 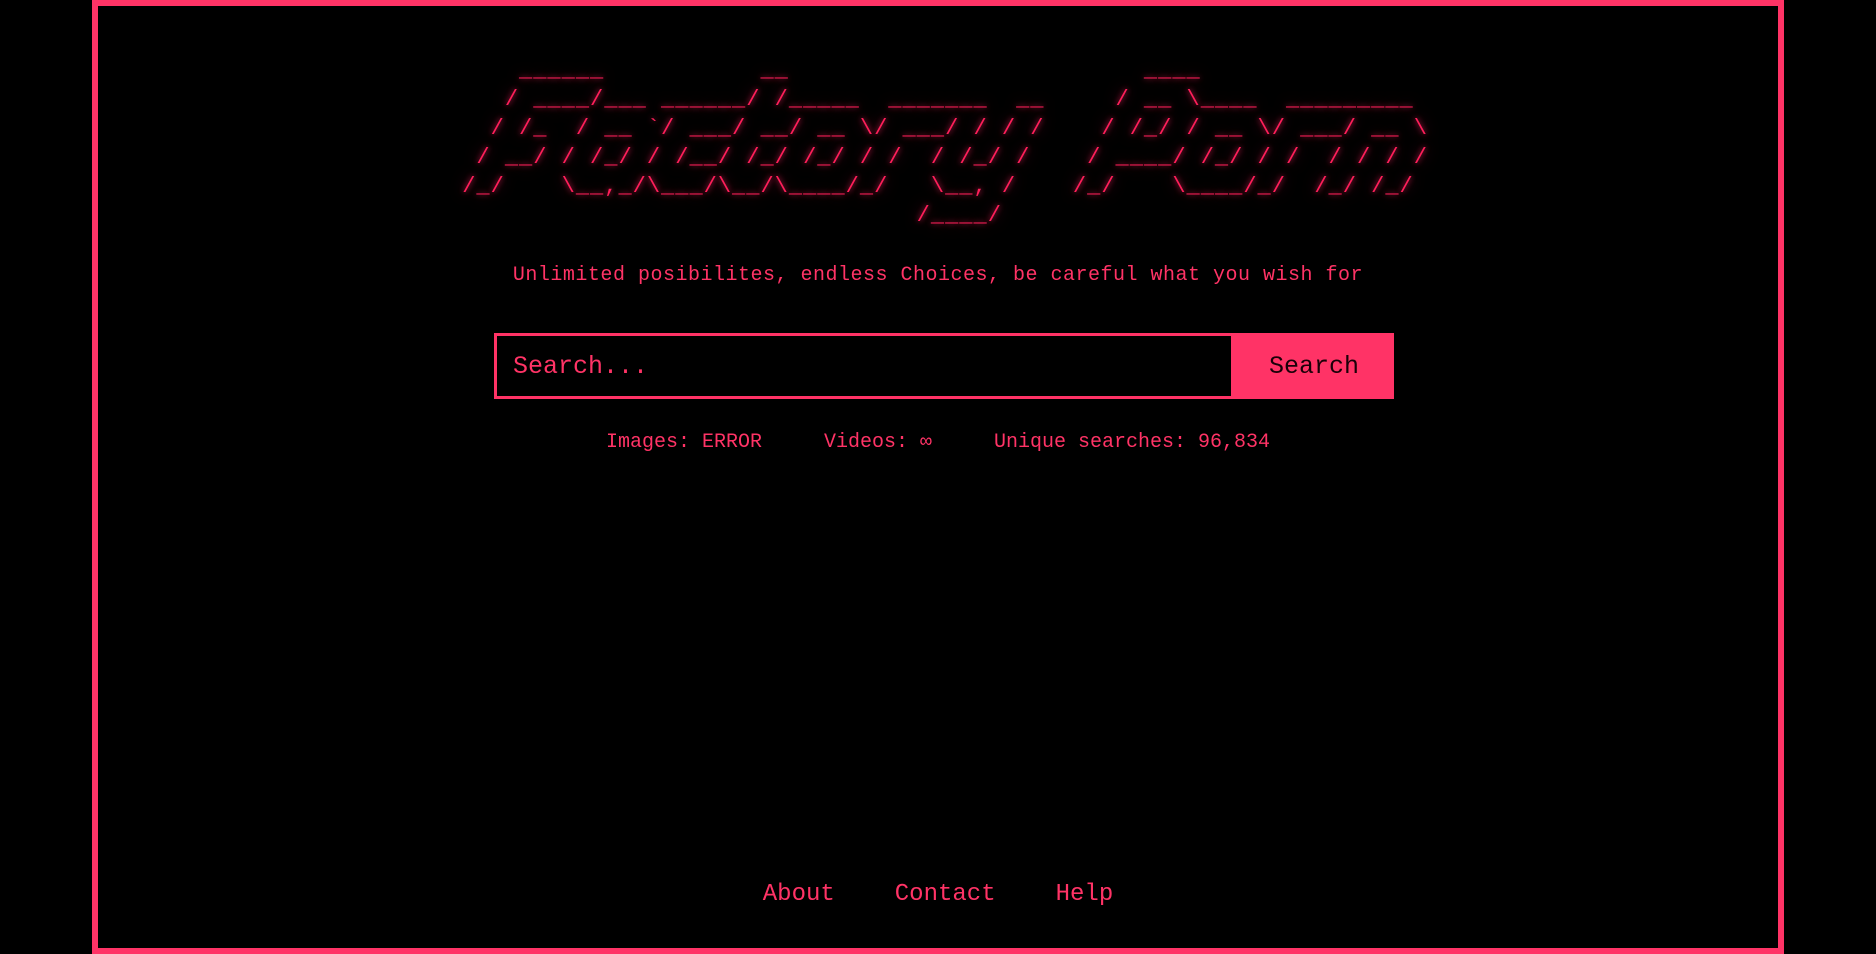 What do you see at coordinates (877, 442) in the screenshot?
I see `videos-count: Videos: ∞` at bounding box center [877, 442].